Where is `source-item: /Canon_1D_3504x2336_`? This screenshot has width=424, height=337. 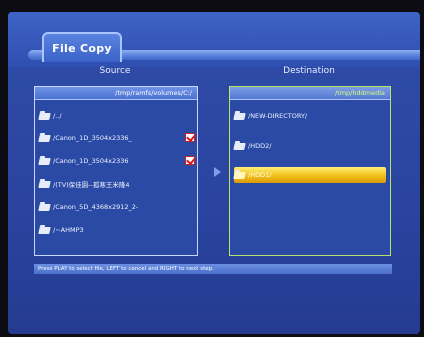 source-item: /Canon_1D_3504x2336_ is located at coordinates (116, 138).